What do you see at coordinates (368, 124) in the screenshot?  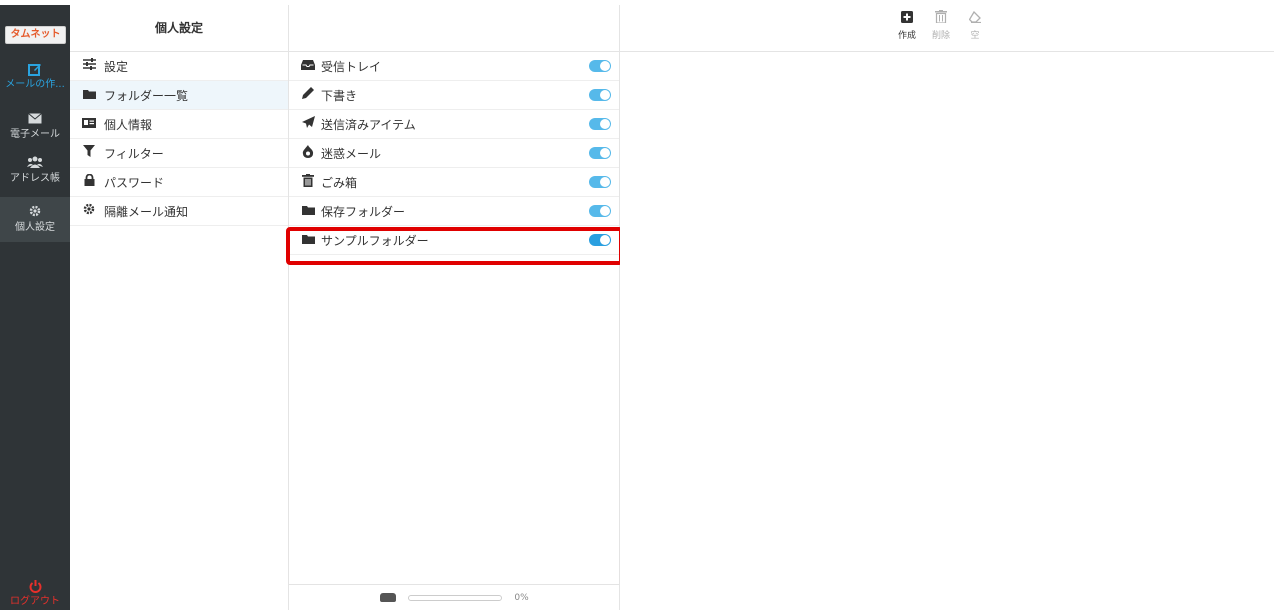 I see `folder-name: 送信済みアイテム` at bounding box center [368, 124].